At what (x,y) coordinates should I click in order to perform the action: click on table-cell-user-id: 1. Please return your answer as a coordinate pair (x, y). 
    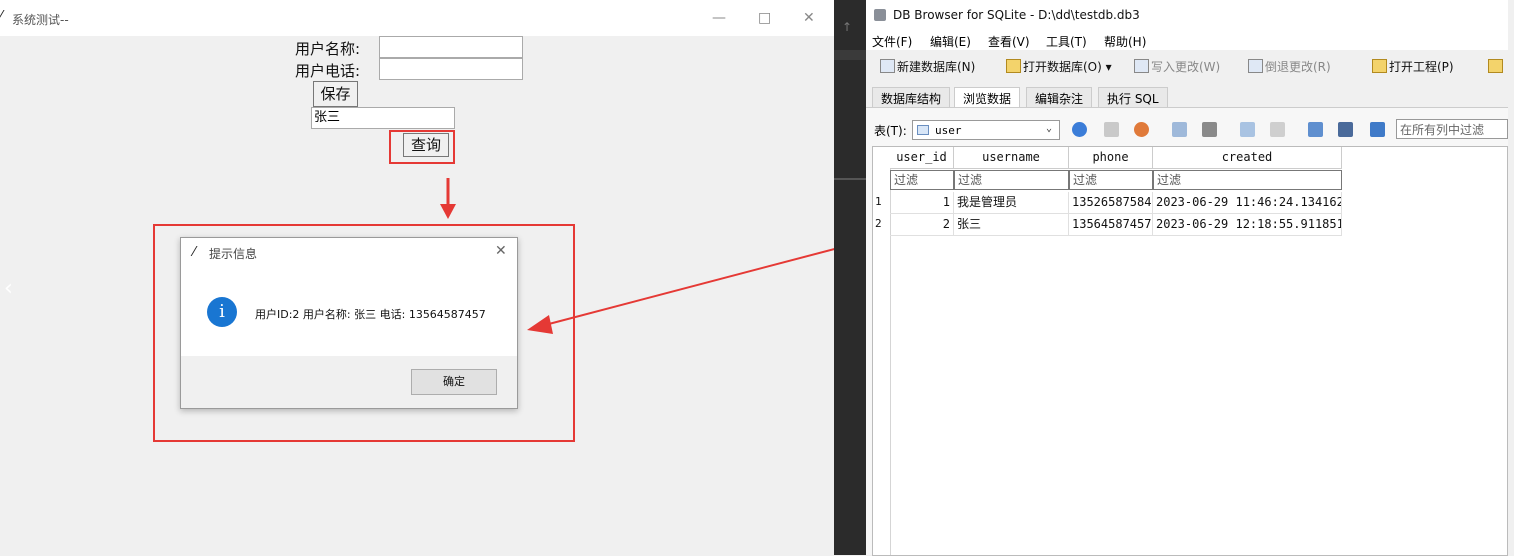
    Looking at the image, I should click on (922, 203).